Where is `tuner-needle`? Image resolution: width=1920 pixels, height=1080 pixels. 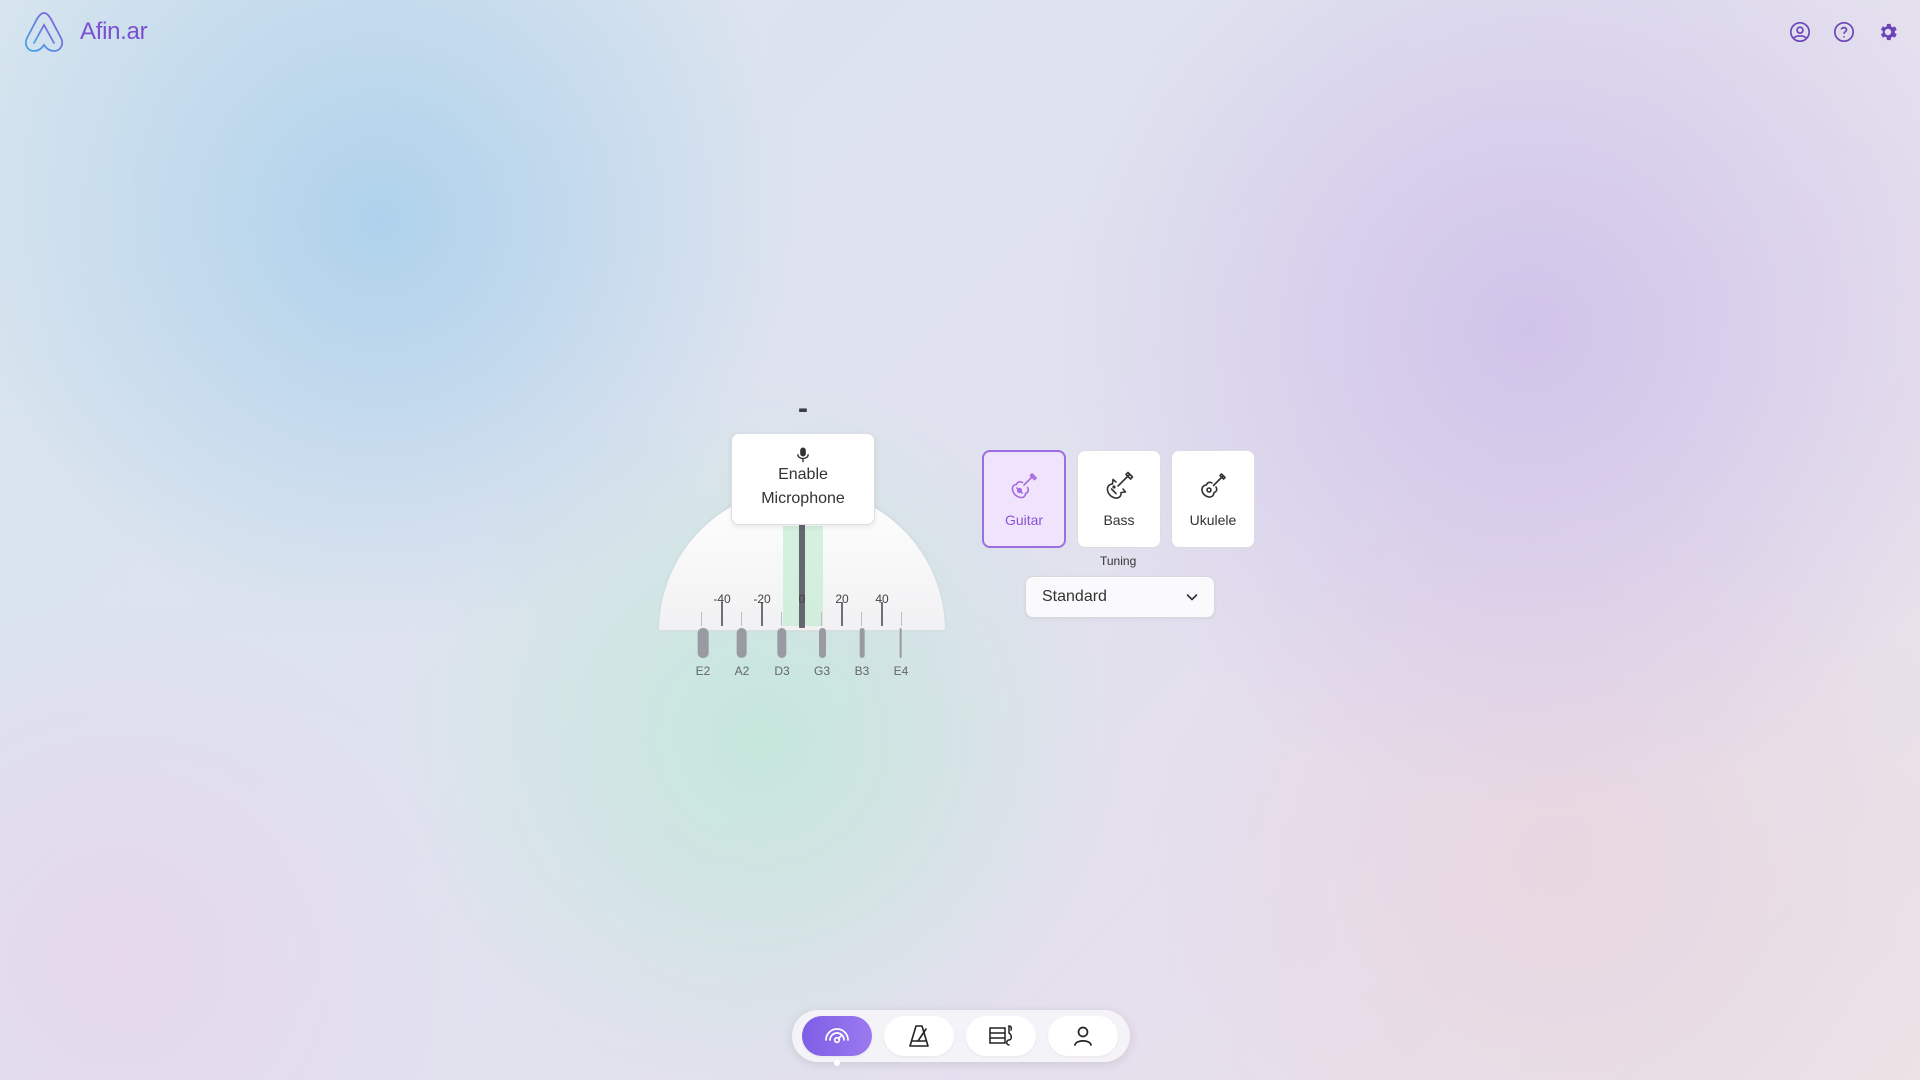
tuner-needle is located at coordinates (802, 576).